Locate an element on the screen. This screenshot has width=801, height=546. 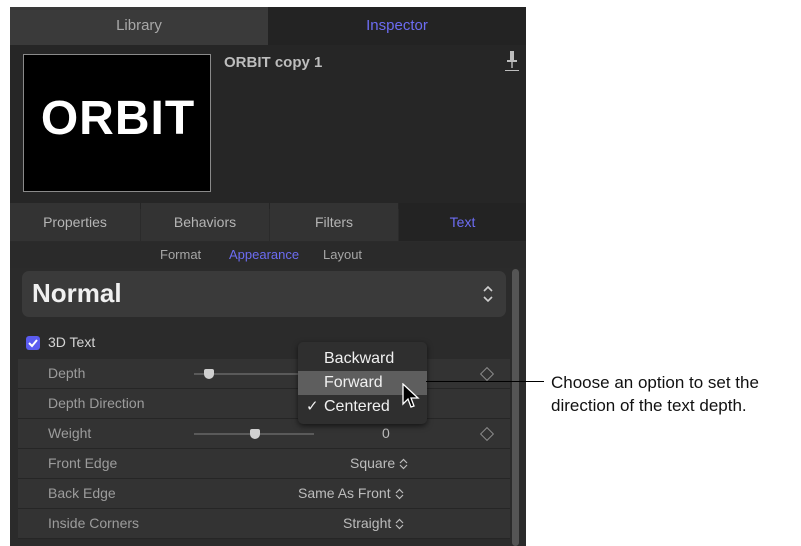
menu-item-label: Backward is located at coordinates (359, 358).